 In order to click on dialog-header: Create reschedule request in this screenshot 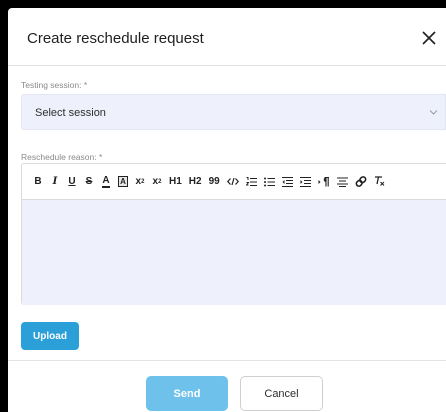, I will do `click(227, 37)`.